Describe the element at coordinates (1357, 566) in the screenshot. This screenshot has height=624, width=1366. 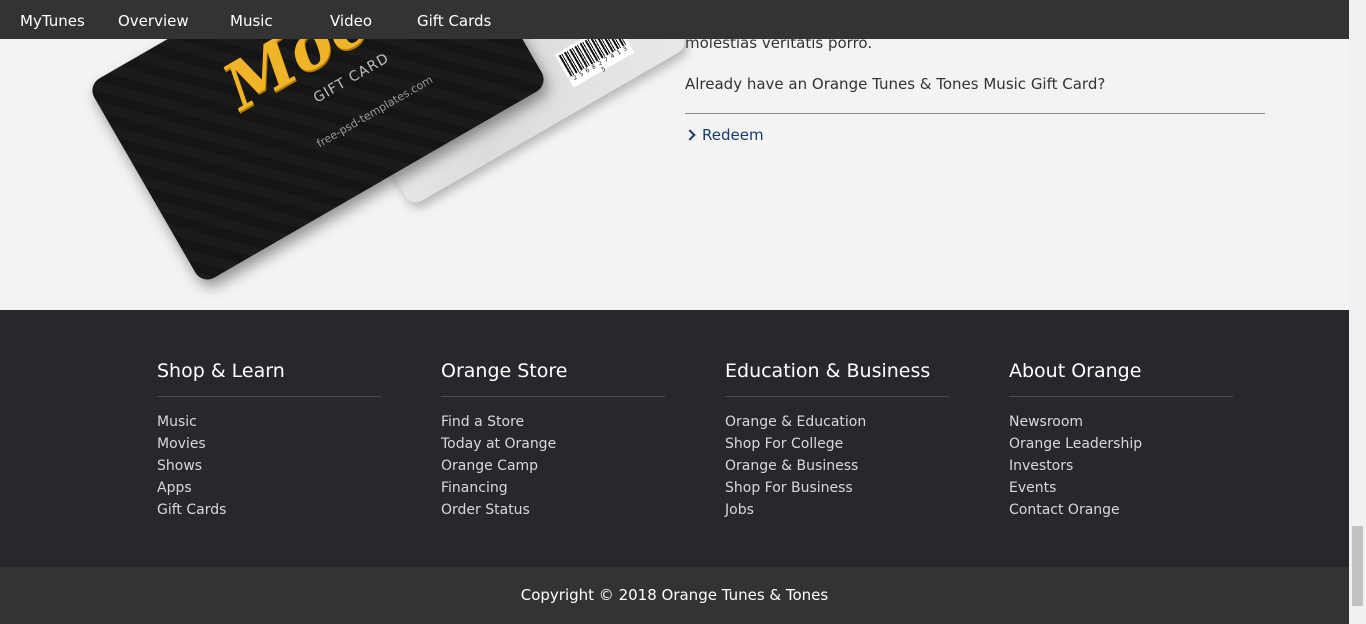
I see `scrollbar-thumb` at that location.